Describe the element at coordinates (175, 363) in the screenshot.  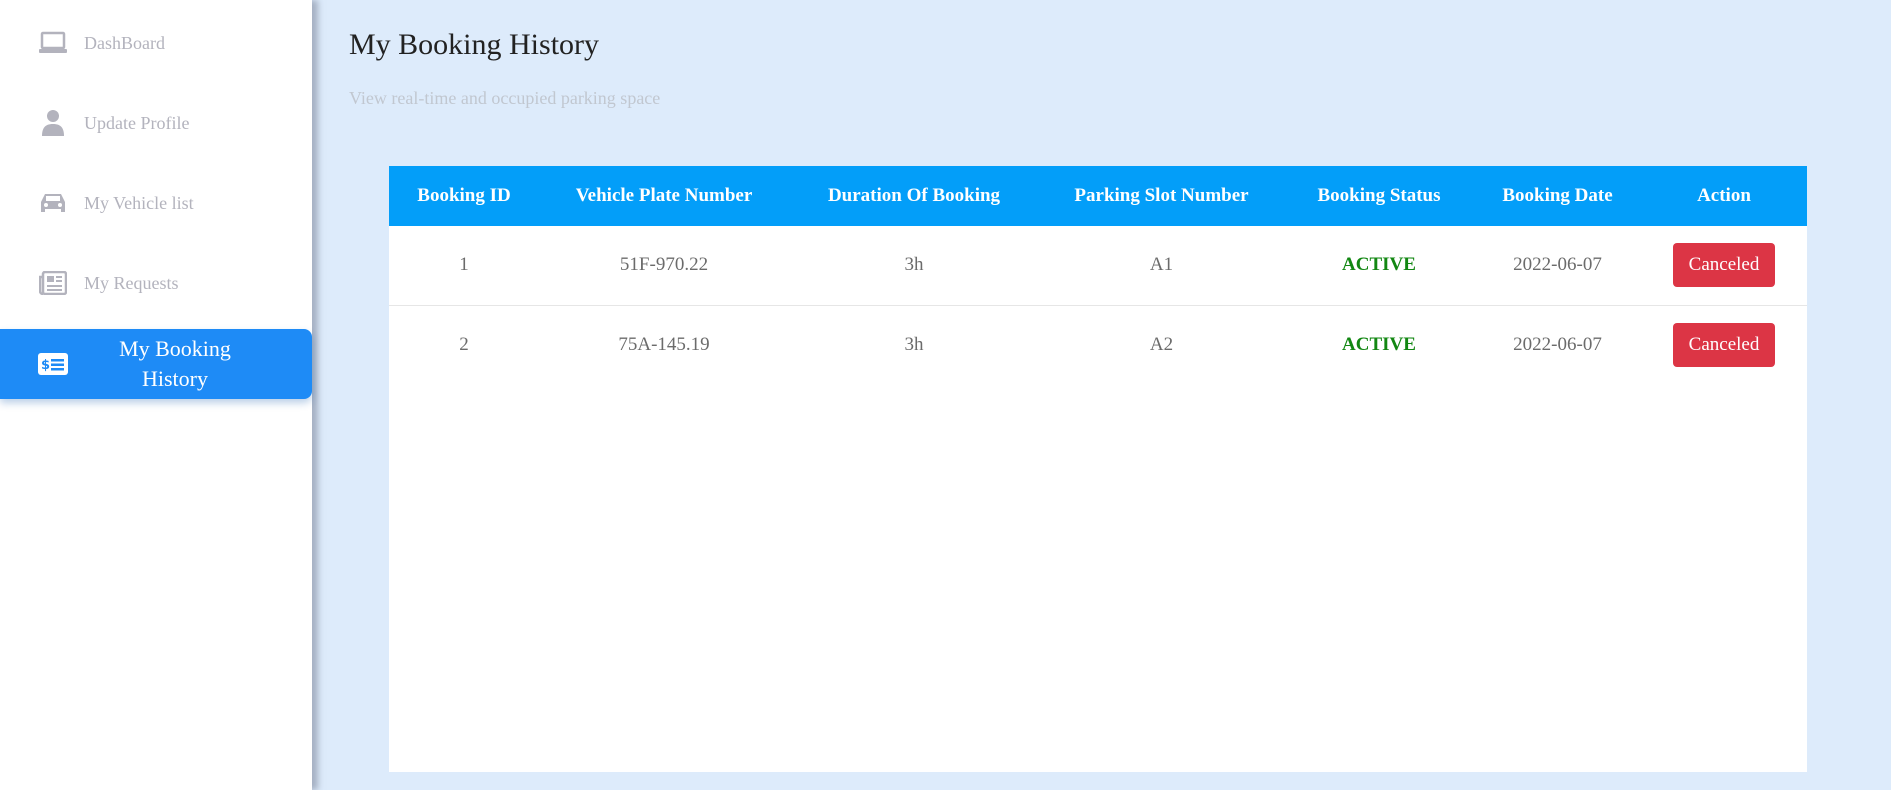
I see `sidebar-item-label: My Booking History` at that location.